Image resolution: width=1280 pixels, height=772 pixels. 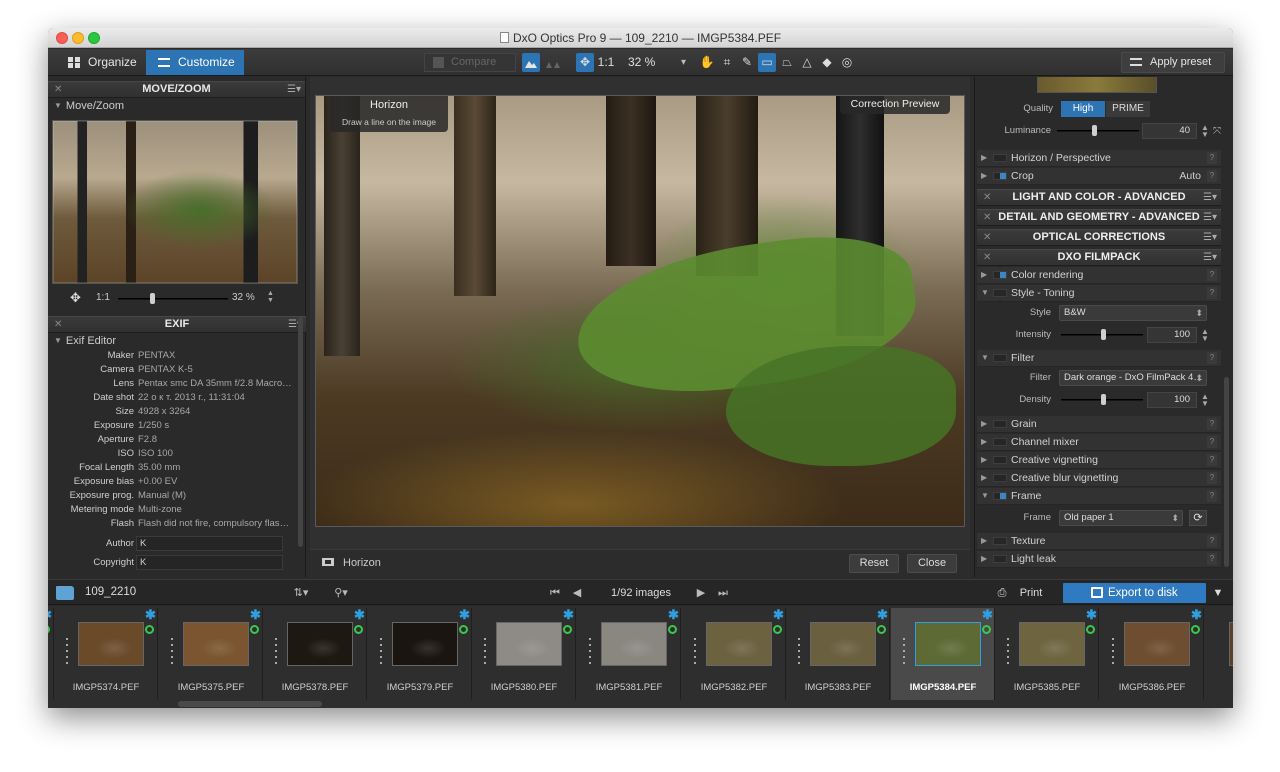 I want to click on filmstrip-item: ✱ IMGP5386.PEF, so click(x=1152, y=654).